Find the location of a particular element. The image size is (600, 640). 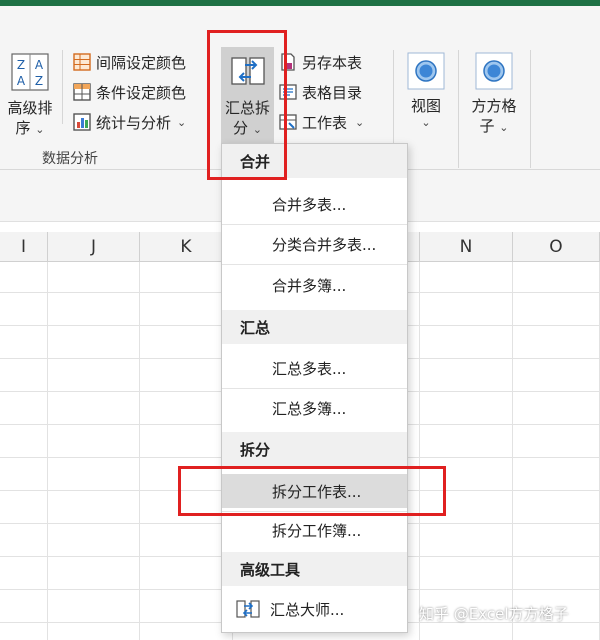

menu-section-split: 拆分 is located at coordinates (314, 449).